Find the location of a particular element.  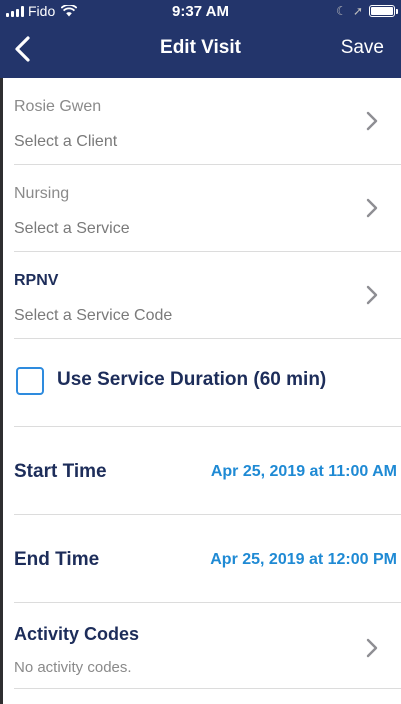

end-time-label: End Time is located at coordinates (57, 559).